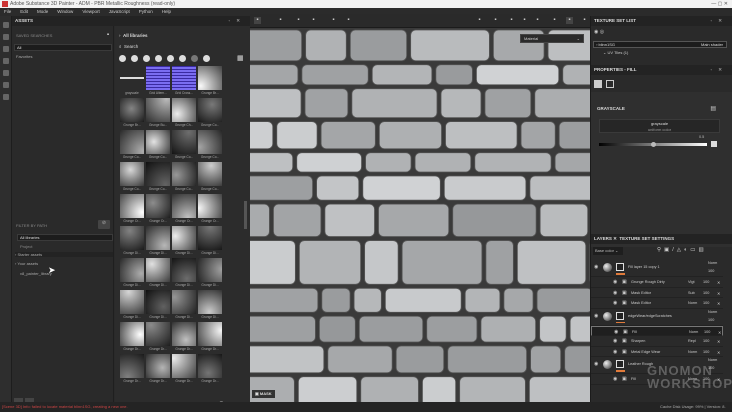 The height and width of the screenshot is (412, 732). I want to click on path-project: Project, so click(26, 246).